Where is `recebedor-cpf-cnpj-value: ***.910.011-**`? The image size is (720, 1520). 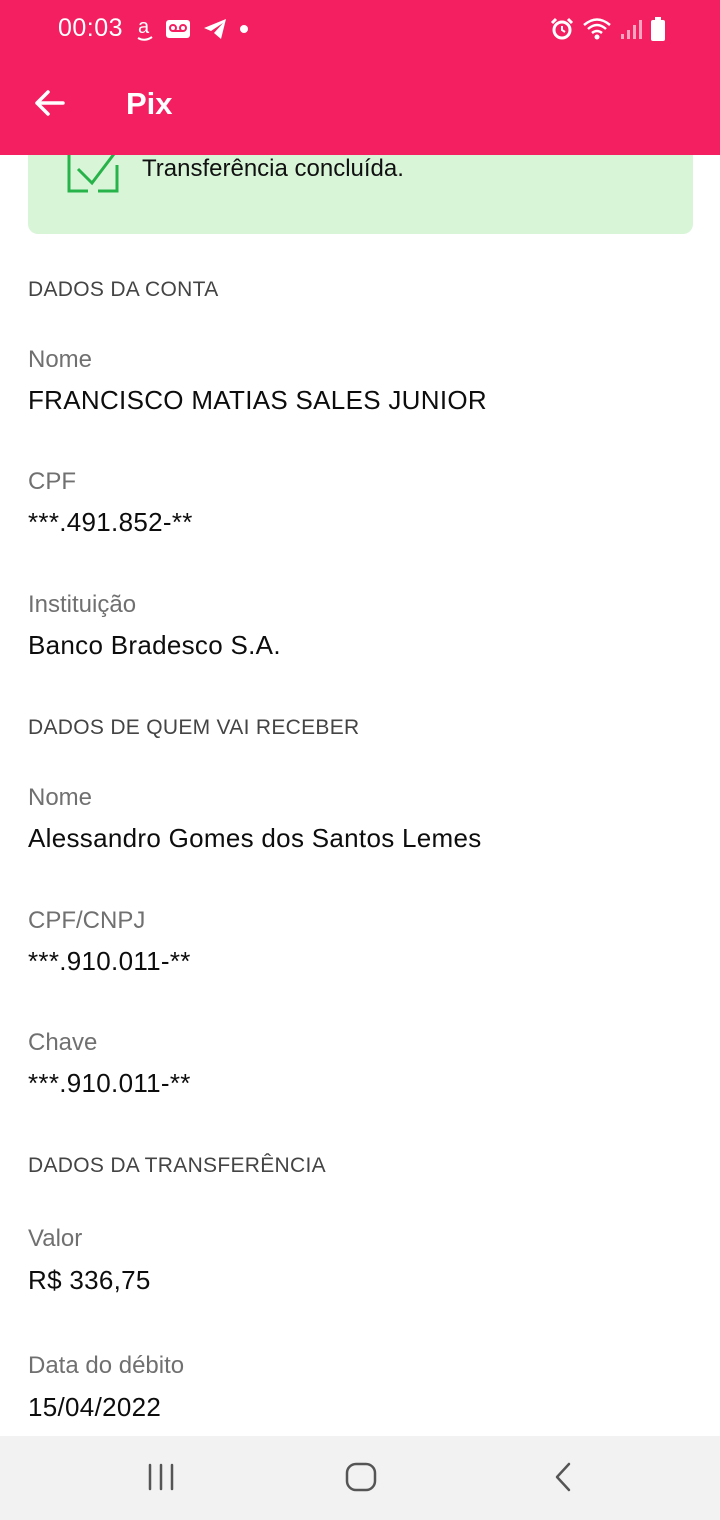 recebedor-cpf-cnpj-value: ***.910.011-** is located at coordinates (109, 961).